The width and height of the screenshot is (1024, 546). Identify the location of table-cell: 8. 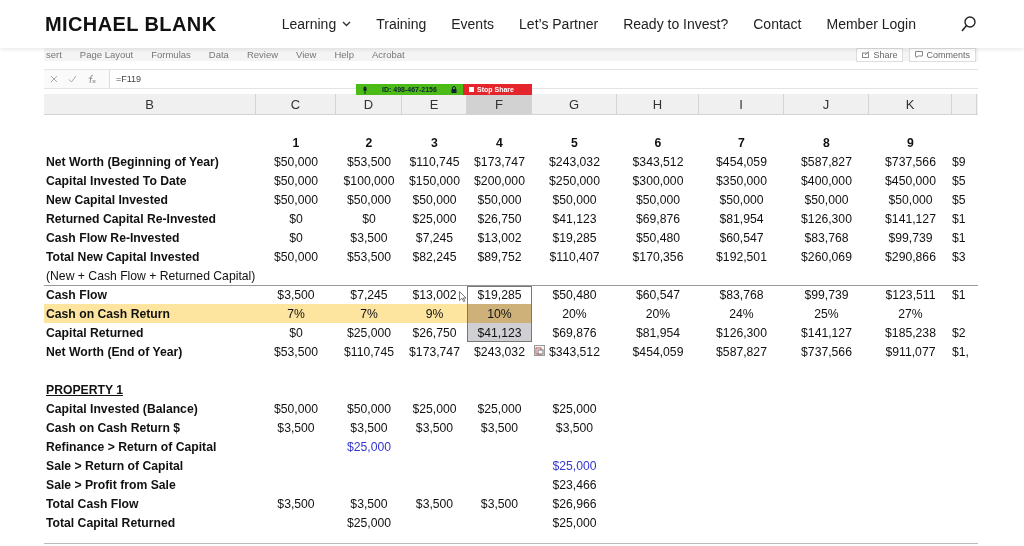
(826, 142).